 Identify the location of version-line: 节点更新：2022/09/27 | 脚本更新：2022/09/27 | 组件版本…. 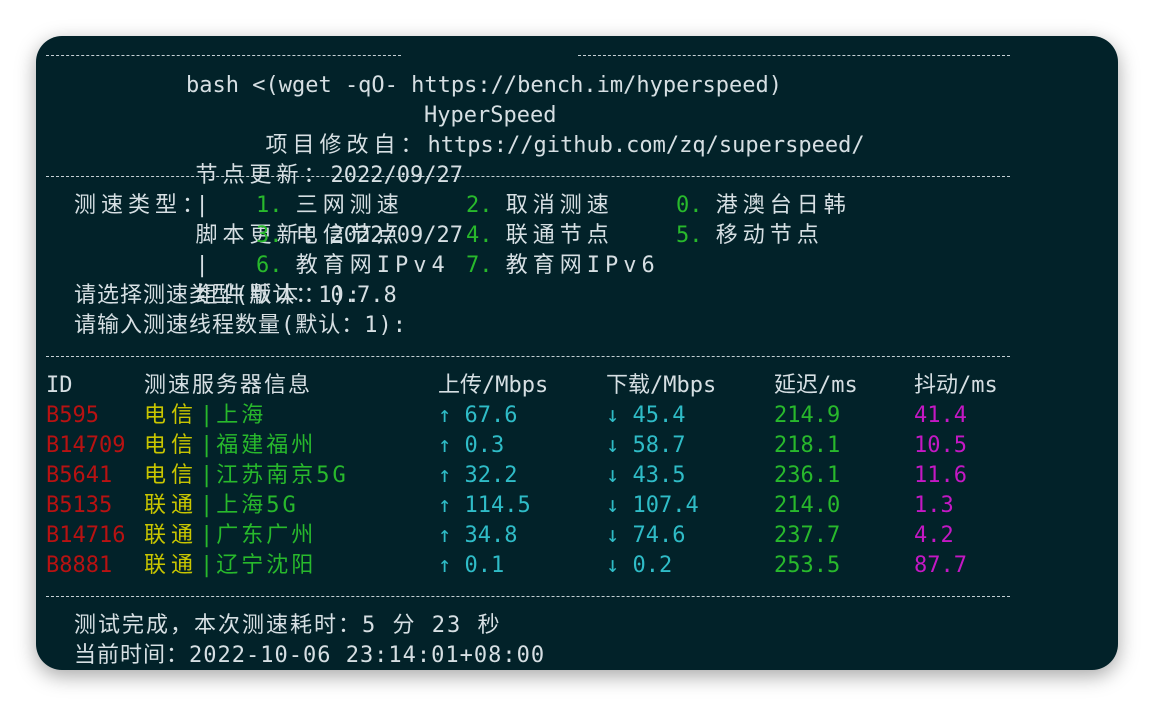
(289, 219).